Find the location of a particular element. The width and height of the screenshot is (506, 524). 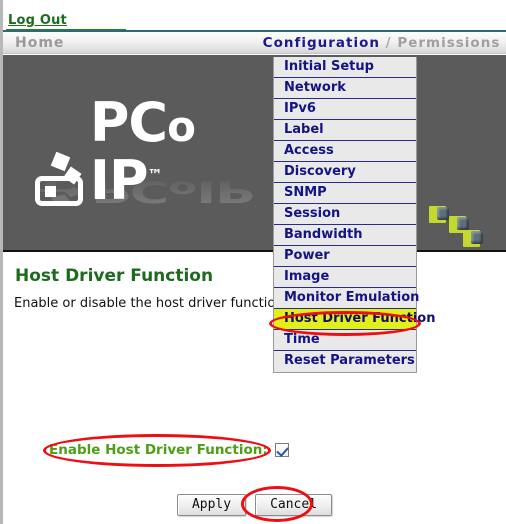

apply-button: Apply is located at coordinates (211, 505).